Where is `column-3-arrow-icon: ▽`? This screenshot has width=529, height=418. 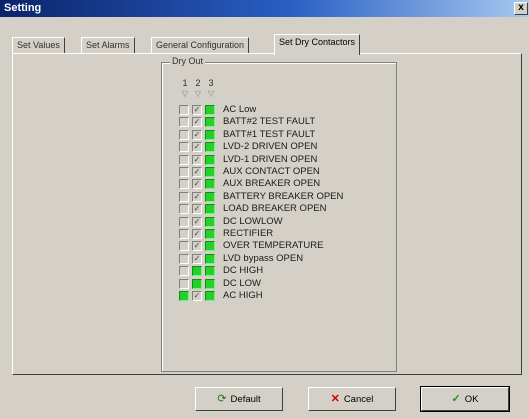 column-3-arrow-icon: ▽ is located at coordinates (211, 93).